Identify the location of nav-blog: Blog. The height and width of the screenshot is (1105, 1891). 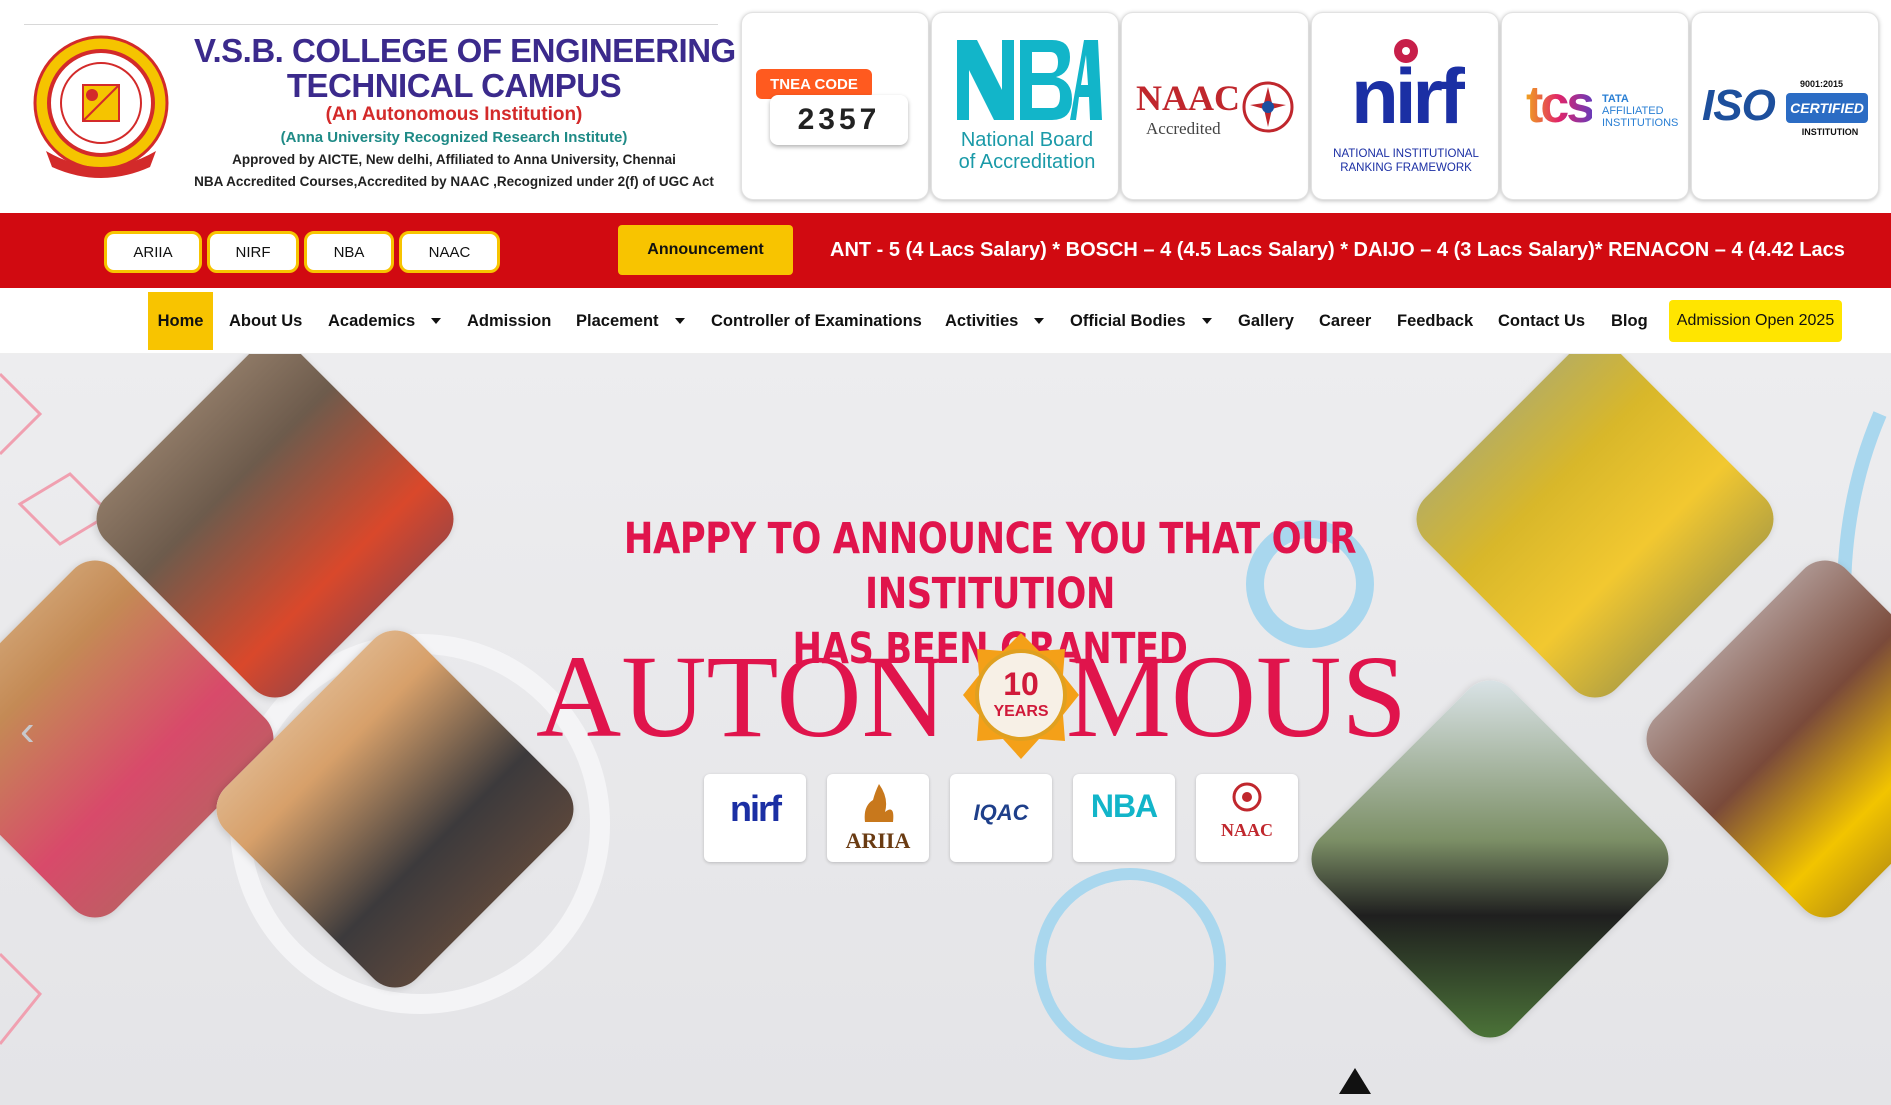
(1629, 321).